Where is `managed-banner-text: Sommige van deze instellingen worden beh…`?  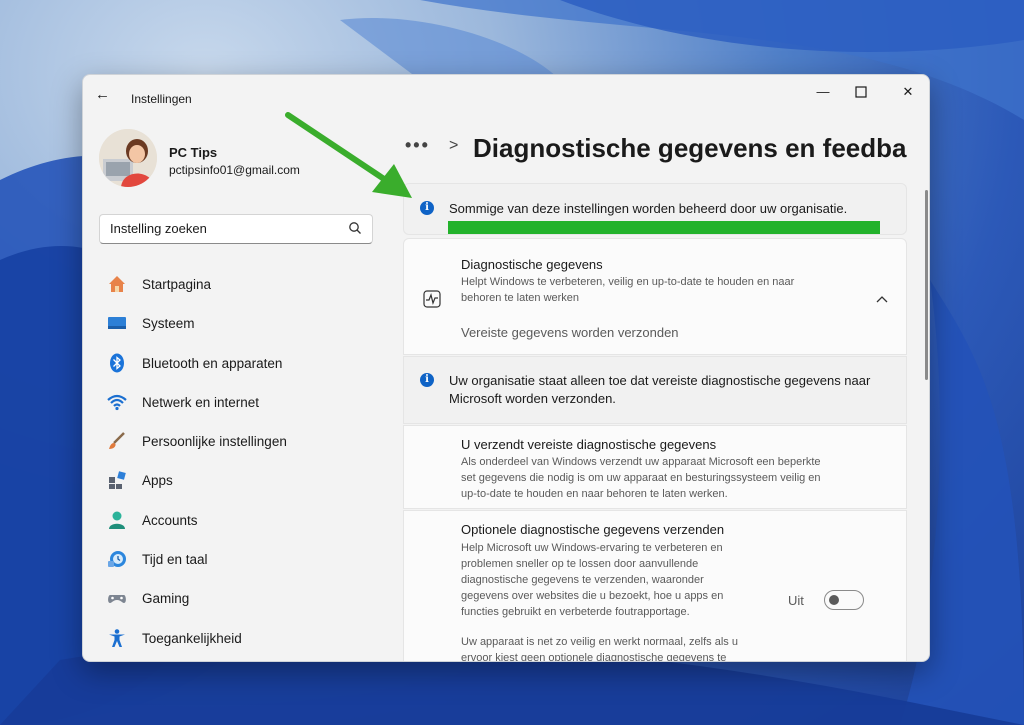
managed-banner-text: Sommige van deze instellingen worden beh… is located at coordinates (648, 208).